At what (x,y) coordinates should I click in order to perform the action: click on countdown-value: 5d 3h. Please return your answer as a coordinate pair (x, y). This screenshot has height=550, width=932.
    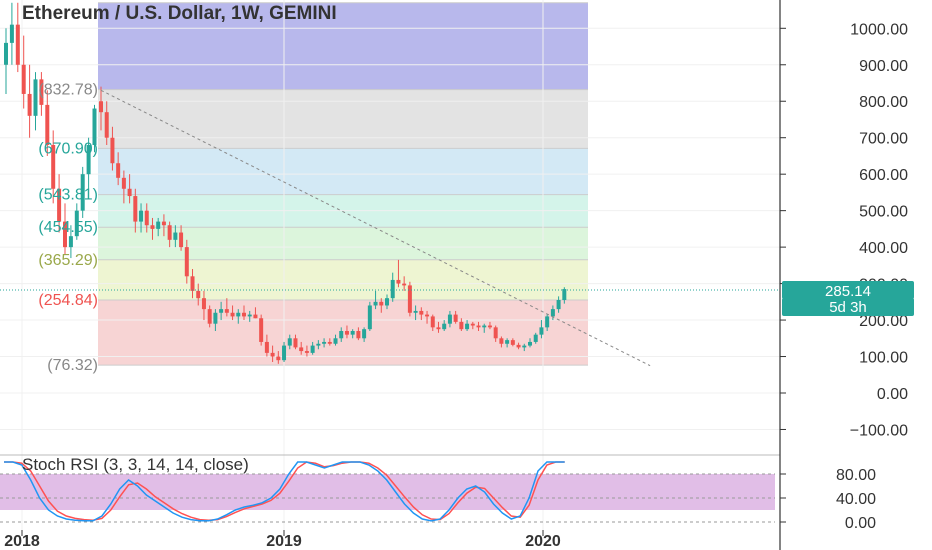
    Looking at the image, I should click on (848, 307).